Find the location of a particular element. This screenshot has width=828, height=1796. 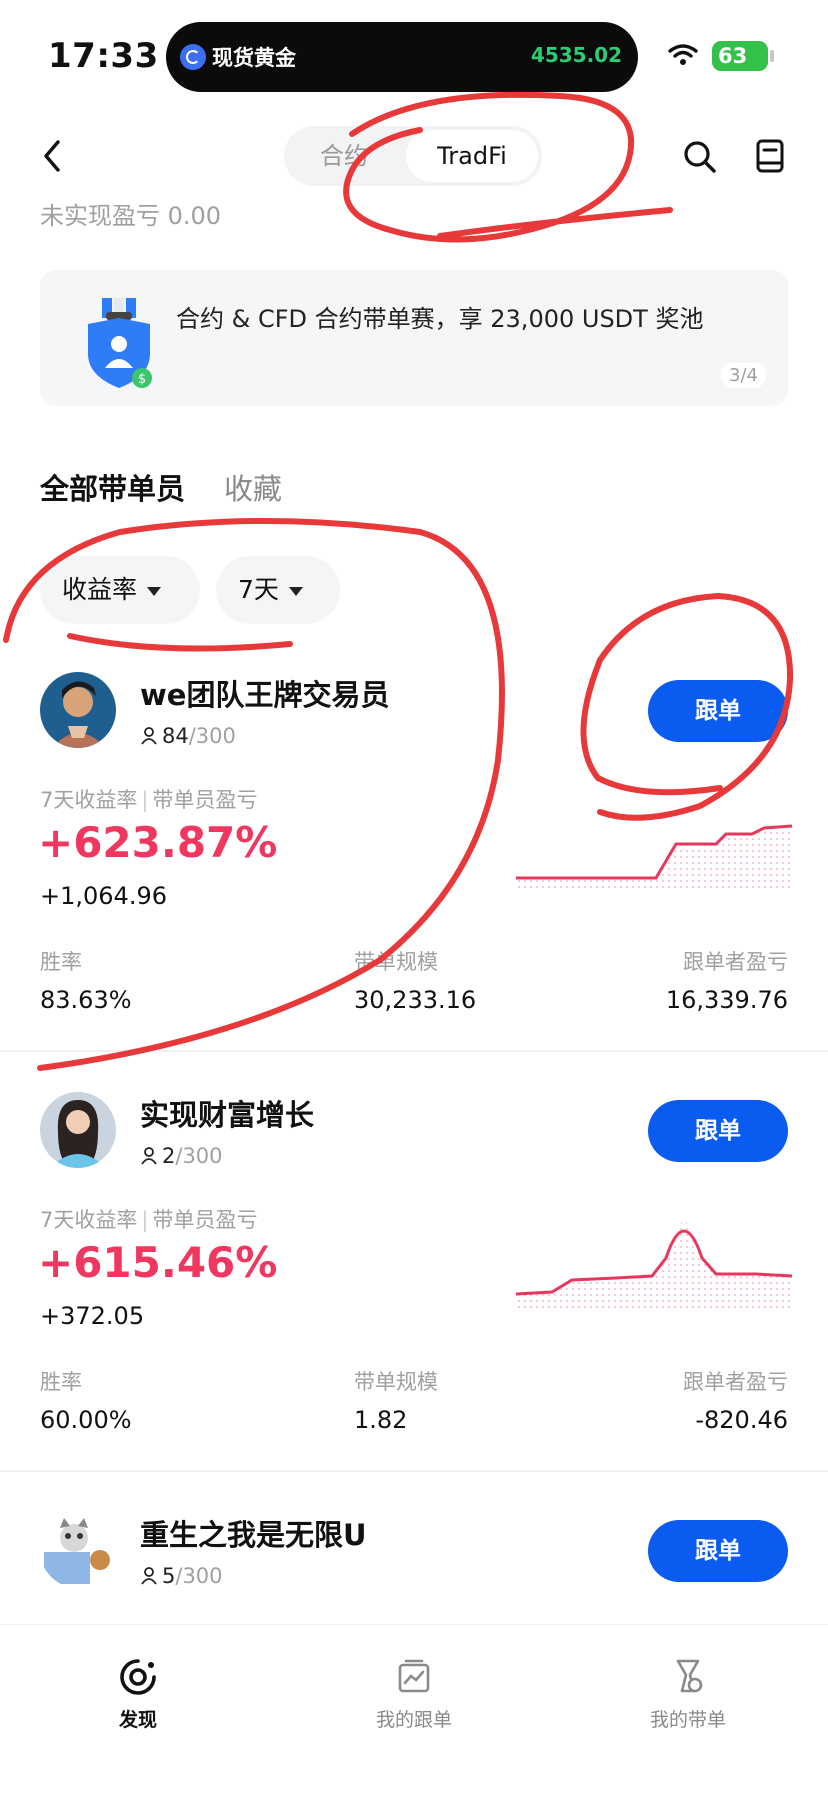

back-icon is located at coordinates (53, 156).